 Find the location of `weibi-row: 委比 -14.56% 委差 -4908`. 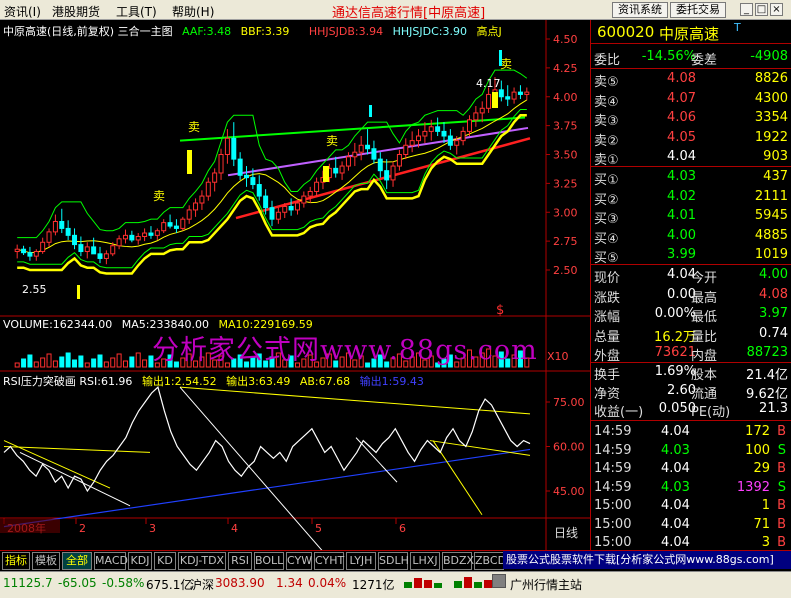

weibi-row: 委比 -14.56% 委差 -4908 is located at coordinates (691, 58).